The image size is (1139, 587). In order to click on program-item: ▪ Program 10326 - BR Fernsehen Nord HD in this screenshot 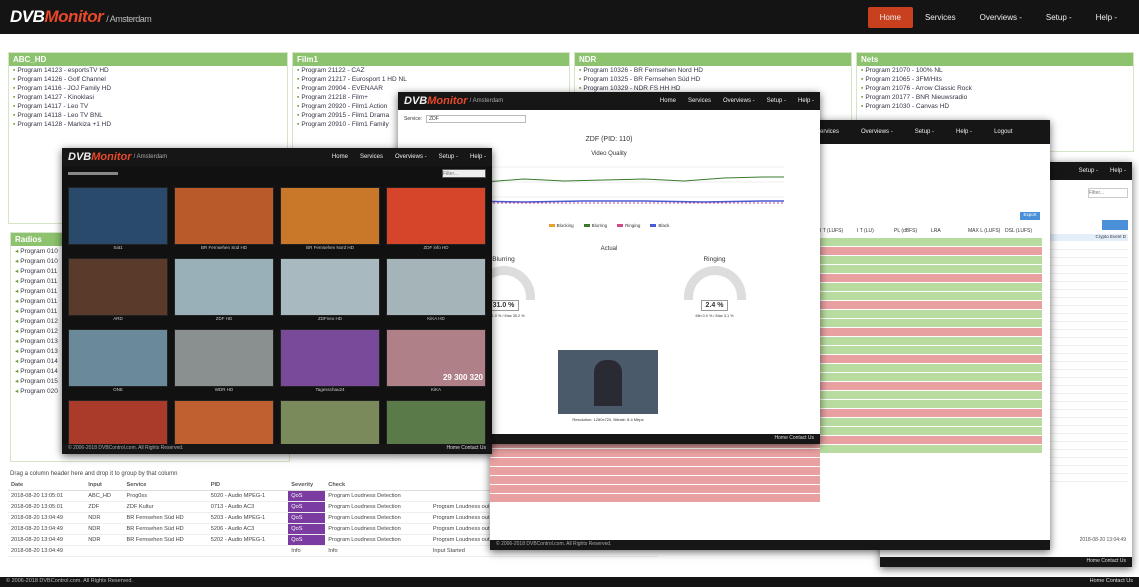, I will do `click(713, 70)`.